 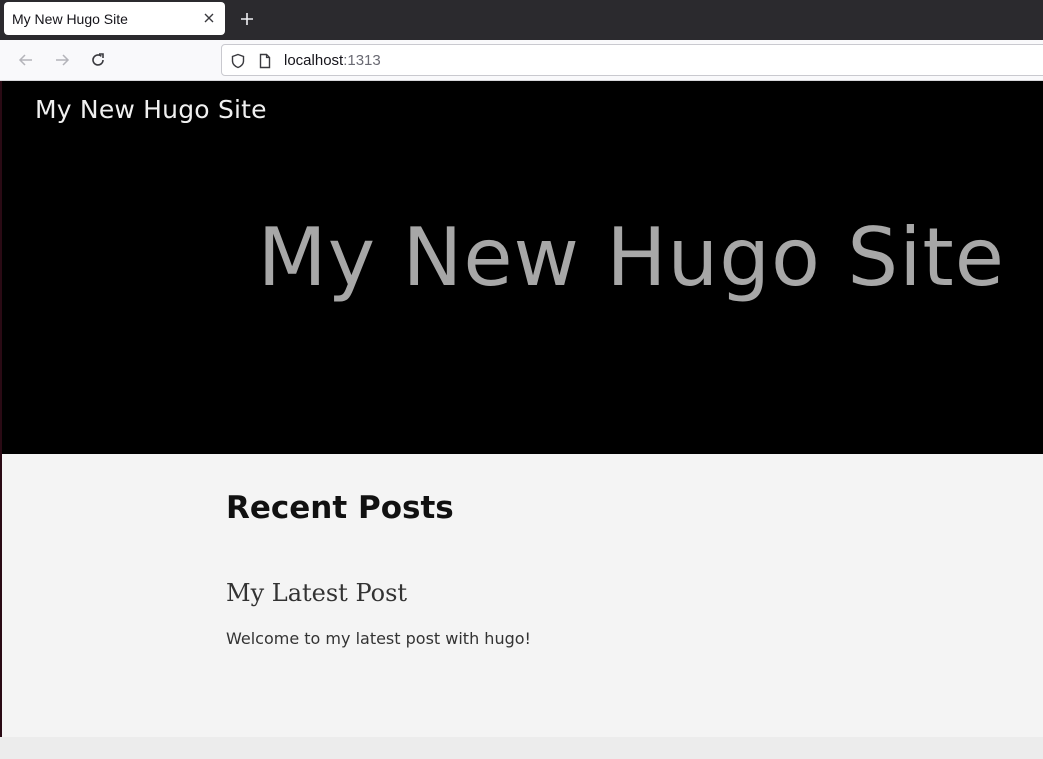 What do you see at coordinates (632, 60) in the screenshot?
I see `address-bar: localhost:1313` at bounding box center [632, 60].